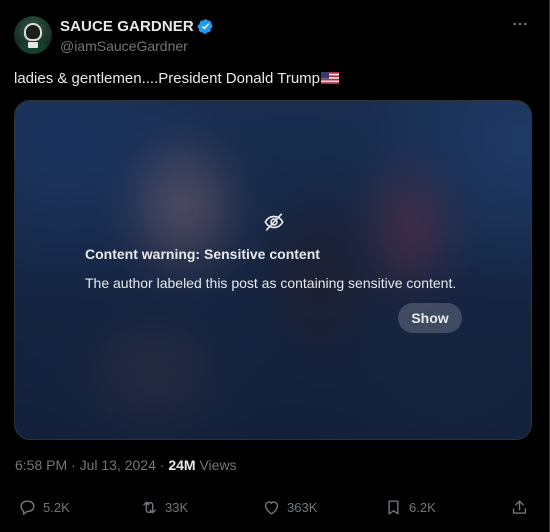  Describe the element at coordinates (124, 46) in the screenshot. I see `handle: @iamSauceGardner` at that location.